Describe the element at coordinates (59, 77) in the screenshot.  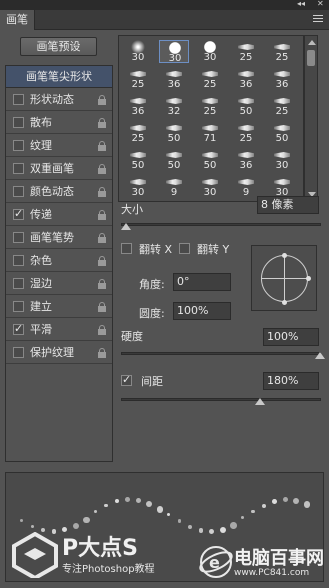
I see `brush-tip-shape-item: 画笔笔尖形状` at that location.